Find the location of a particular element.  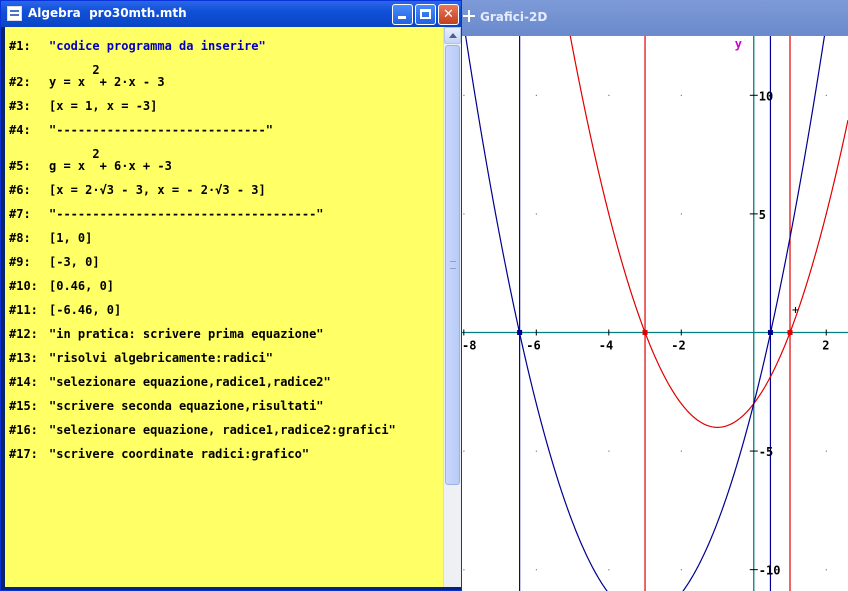

expression-row: #4: "-----------------------------" is located at coordinates (141, 130).